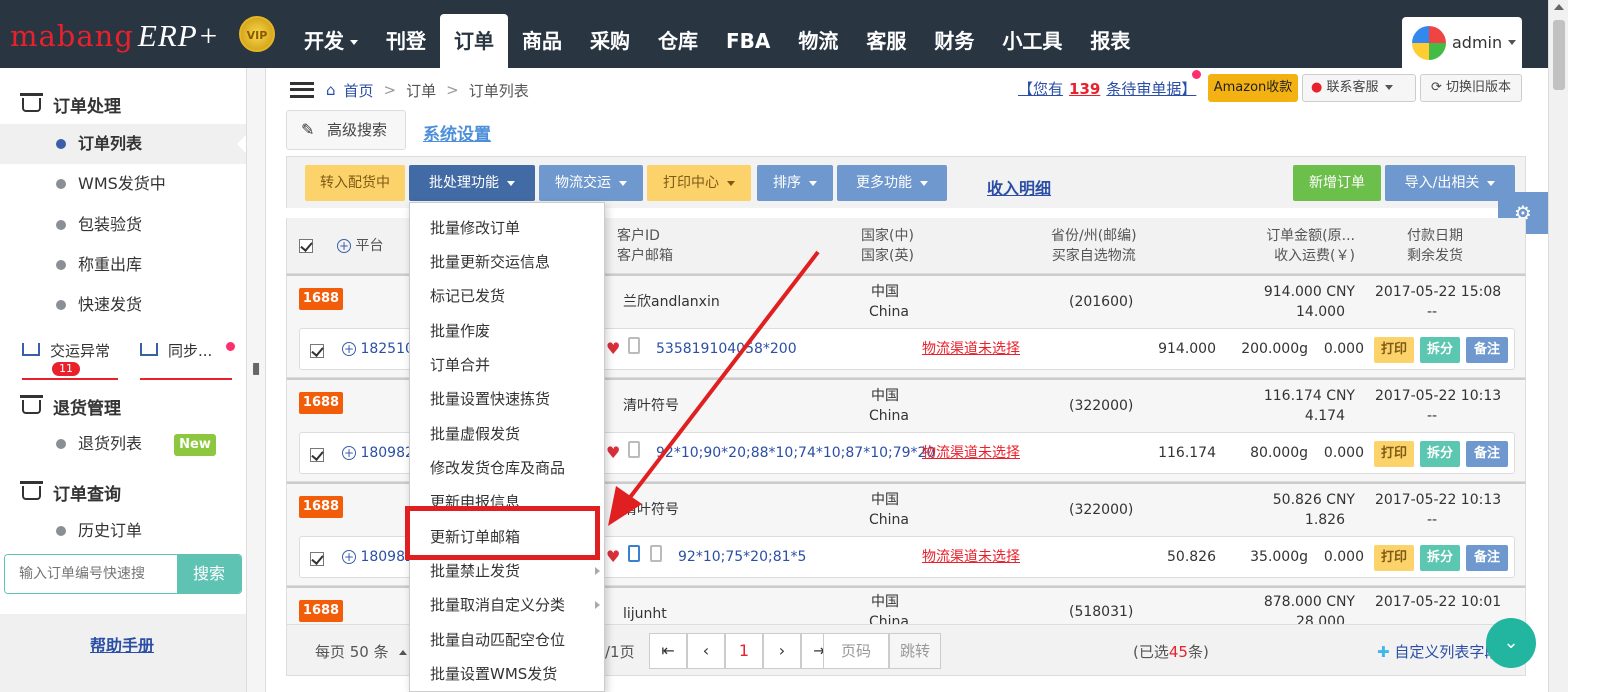  I want to click on menu-item-batch-update-shipping: 批量更新交运信息, so click(507, 262).